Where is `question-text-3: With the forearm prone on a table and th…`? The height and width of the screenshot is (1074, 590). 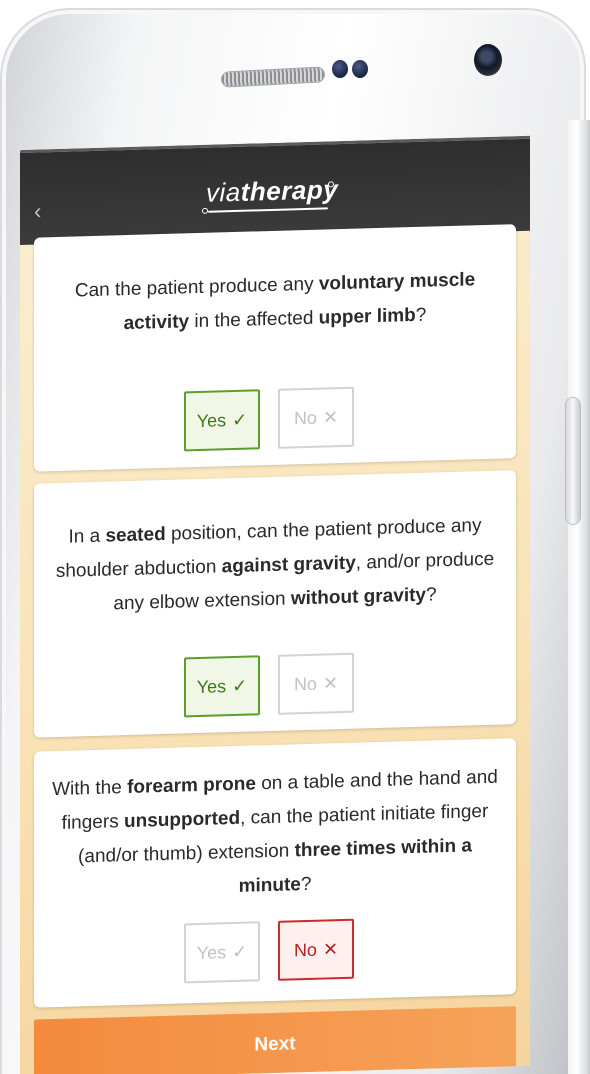 question-text-3: With the forearm prone on a table and th… is located at coordinates (275, 831).